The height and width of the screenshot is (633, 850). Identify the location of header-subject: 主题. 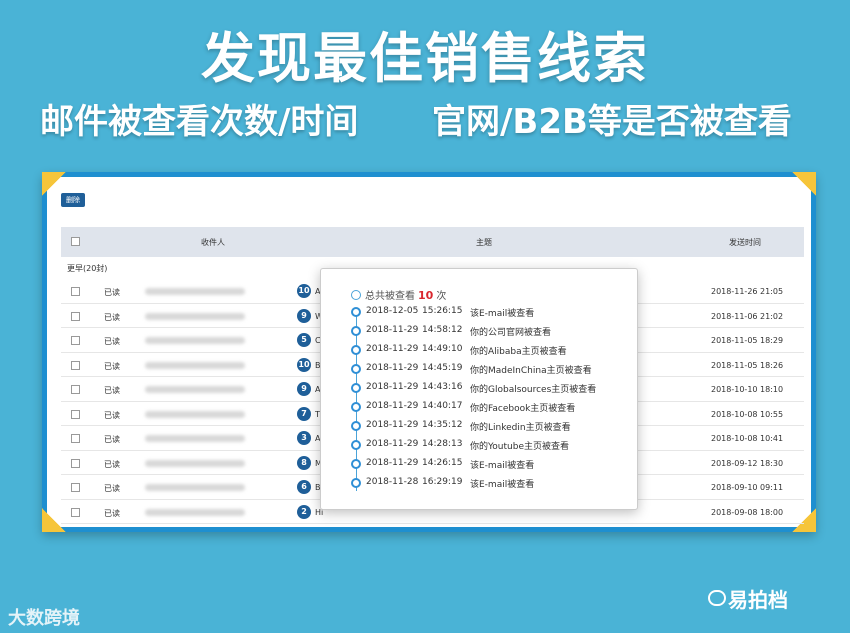
(484, 242).